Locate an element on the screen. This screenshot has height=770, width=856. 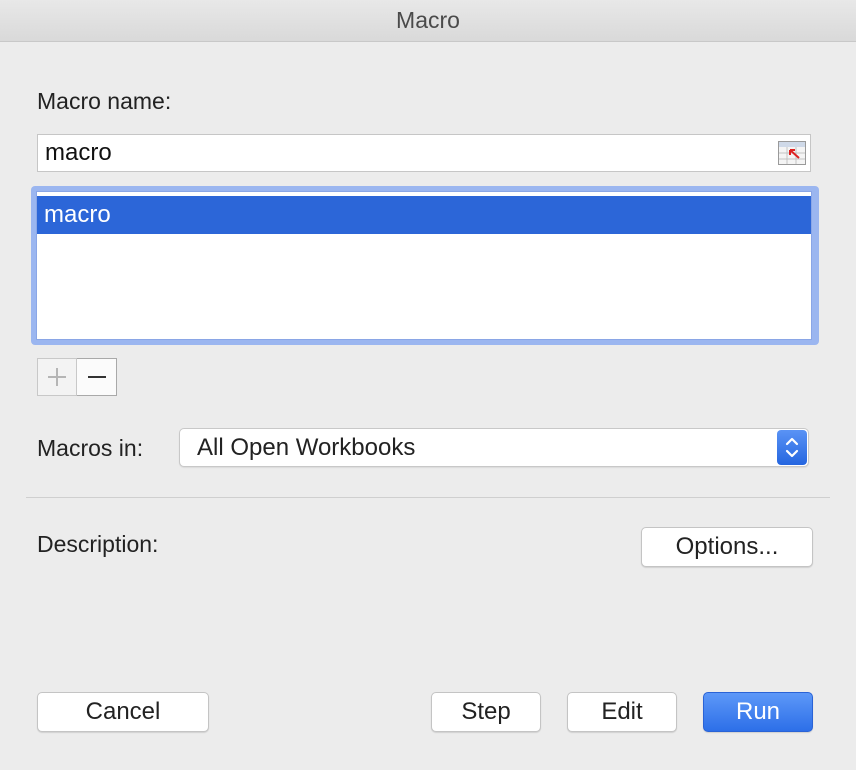
edit-button: Edit is located at coordinates (622, 712).